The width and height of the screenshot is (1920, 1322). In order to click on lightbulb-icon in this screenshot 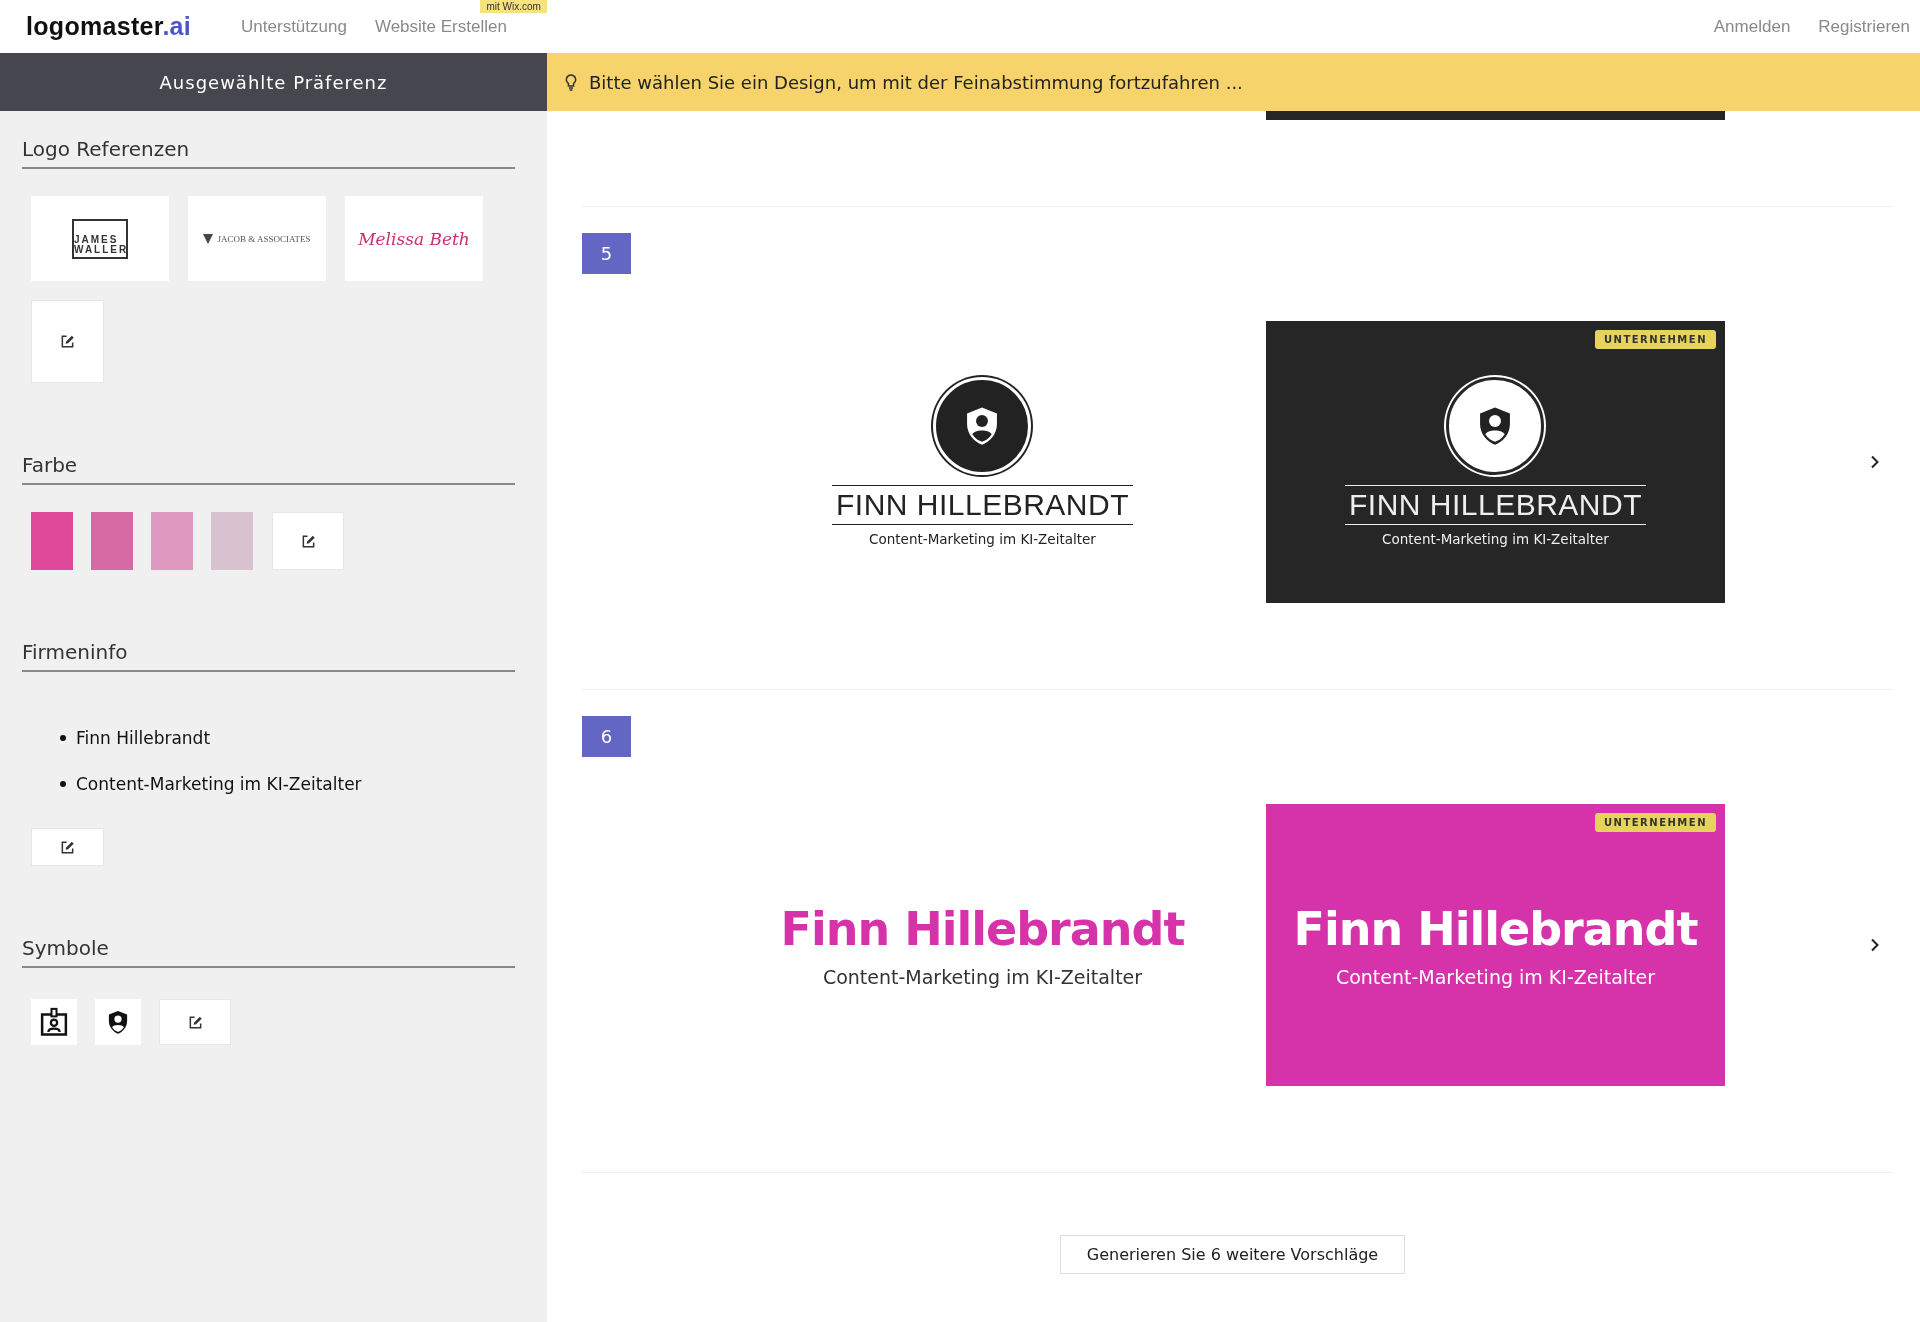, I will do `click(571, 82)`.